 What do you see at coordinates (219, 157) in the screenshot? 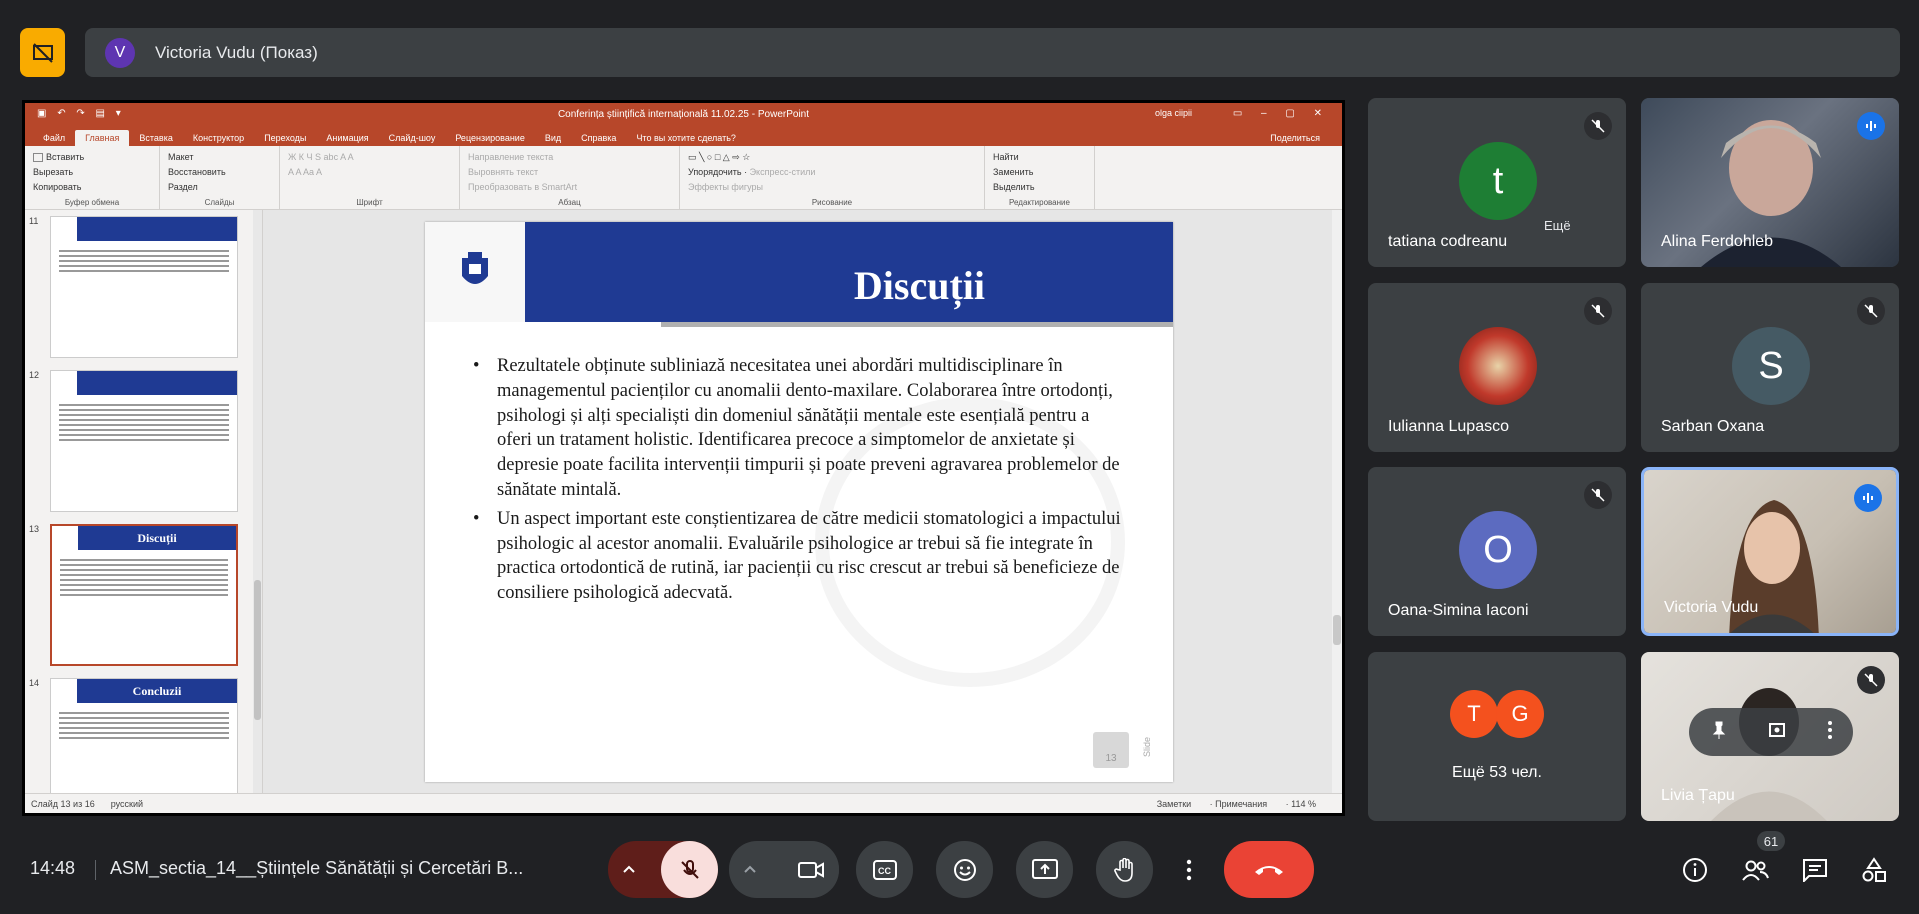
I see `layout-button: Макет` at bounding box center [219, 157].